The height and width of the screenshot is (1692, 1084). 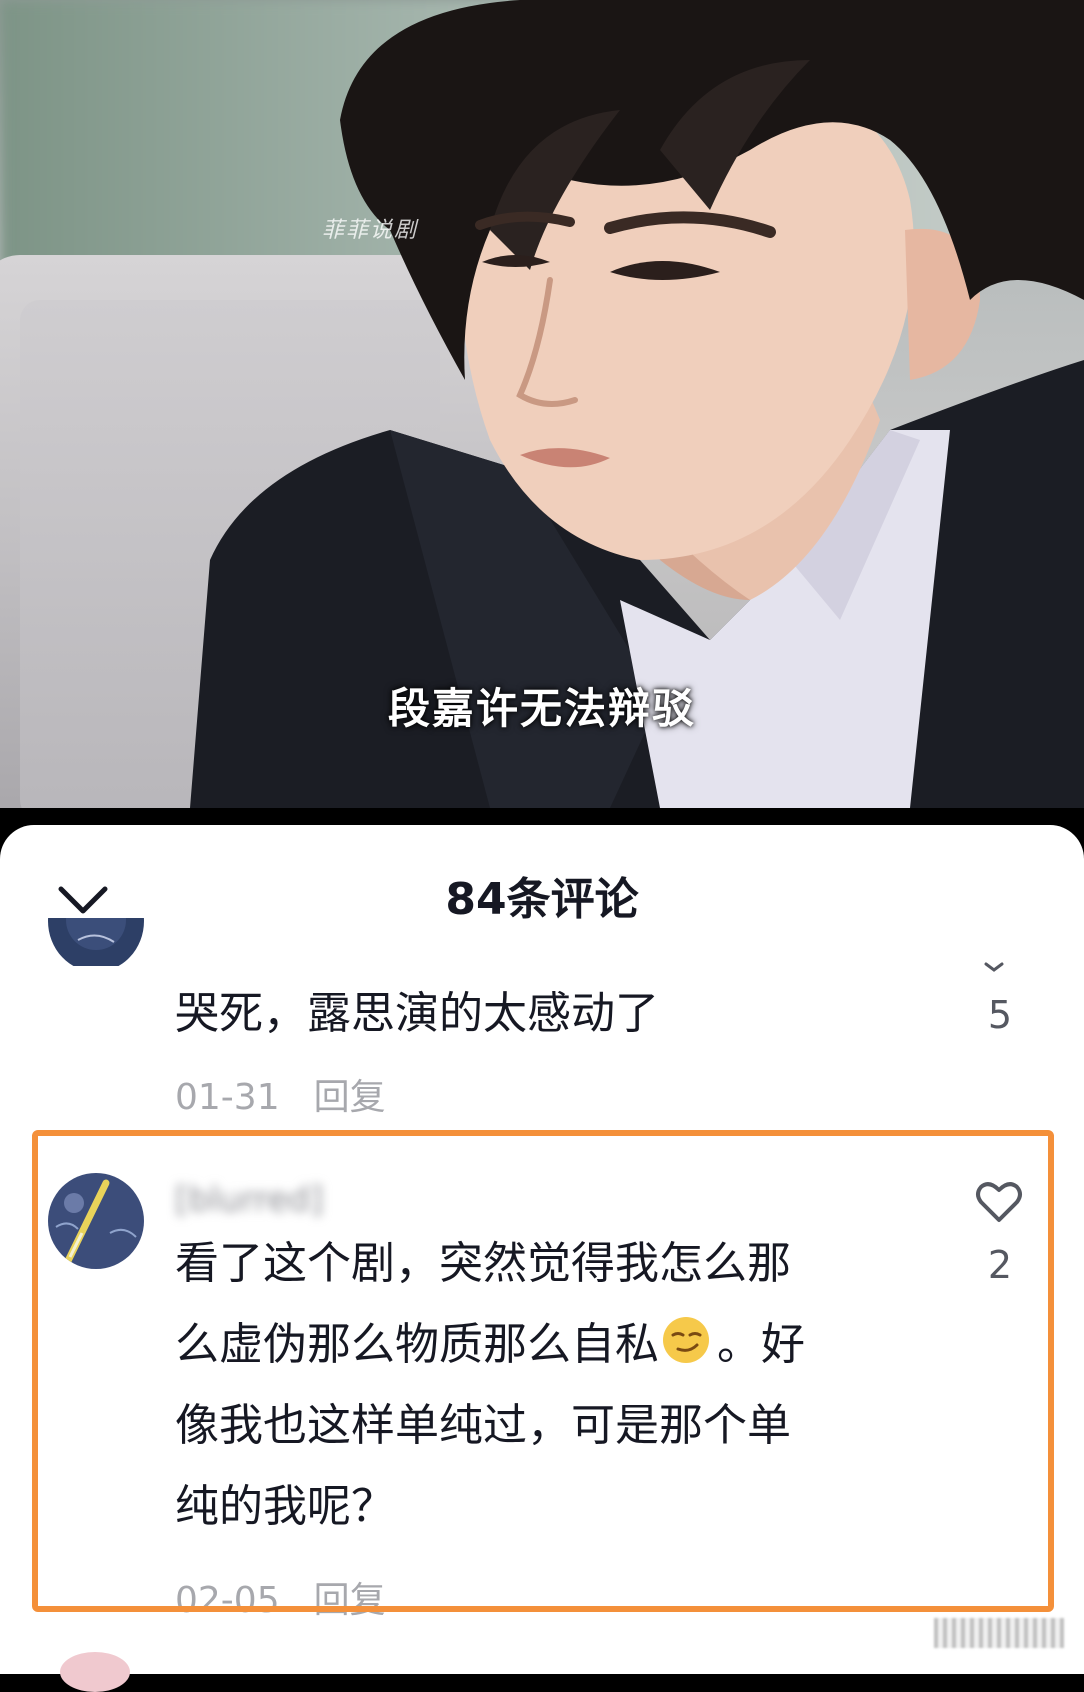 I want to click on comment-text-part: 么虚伪那么物质那么自私, so click(x=417, y=1344).